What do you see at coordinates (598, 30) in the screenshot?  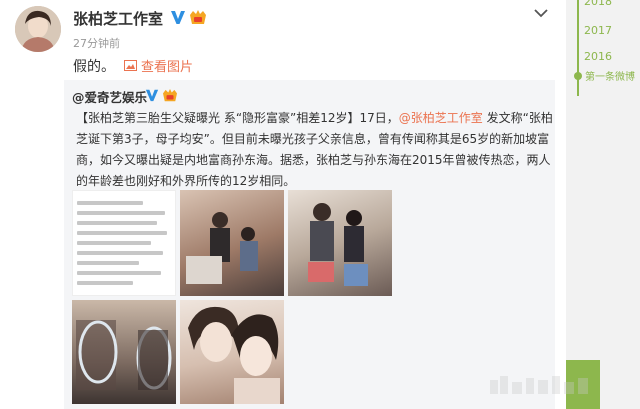 I see `year-2017: 2017` at bounding box center [598, 30].